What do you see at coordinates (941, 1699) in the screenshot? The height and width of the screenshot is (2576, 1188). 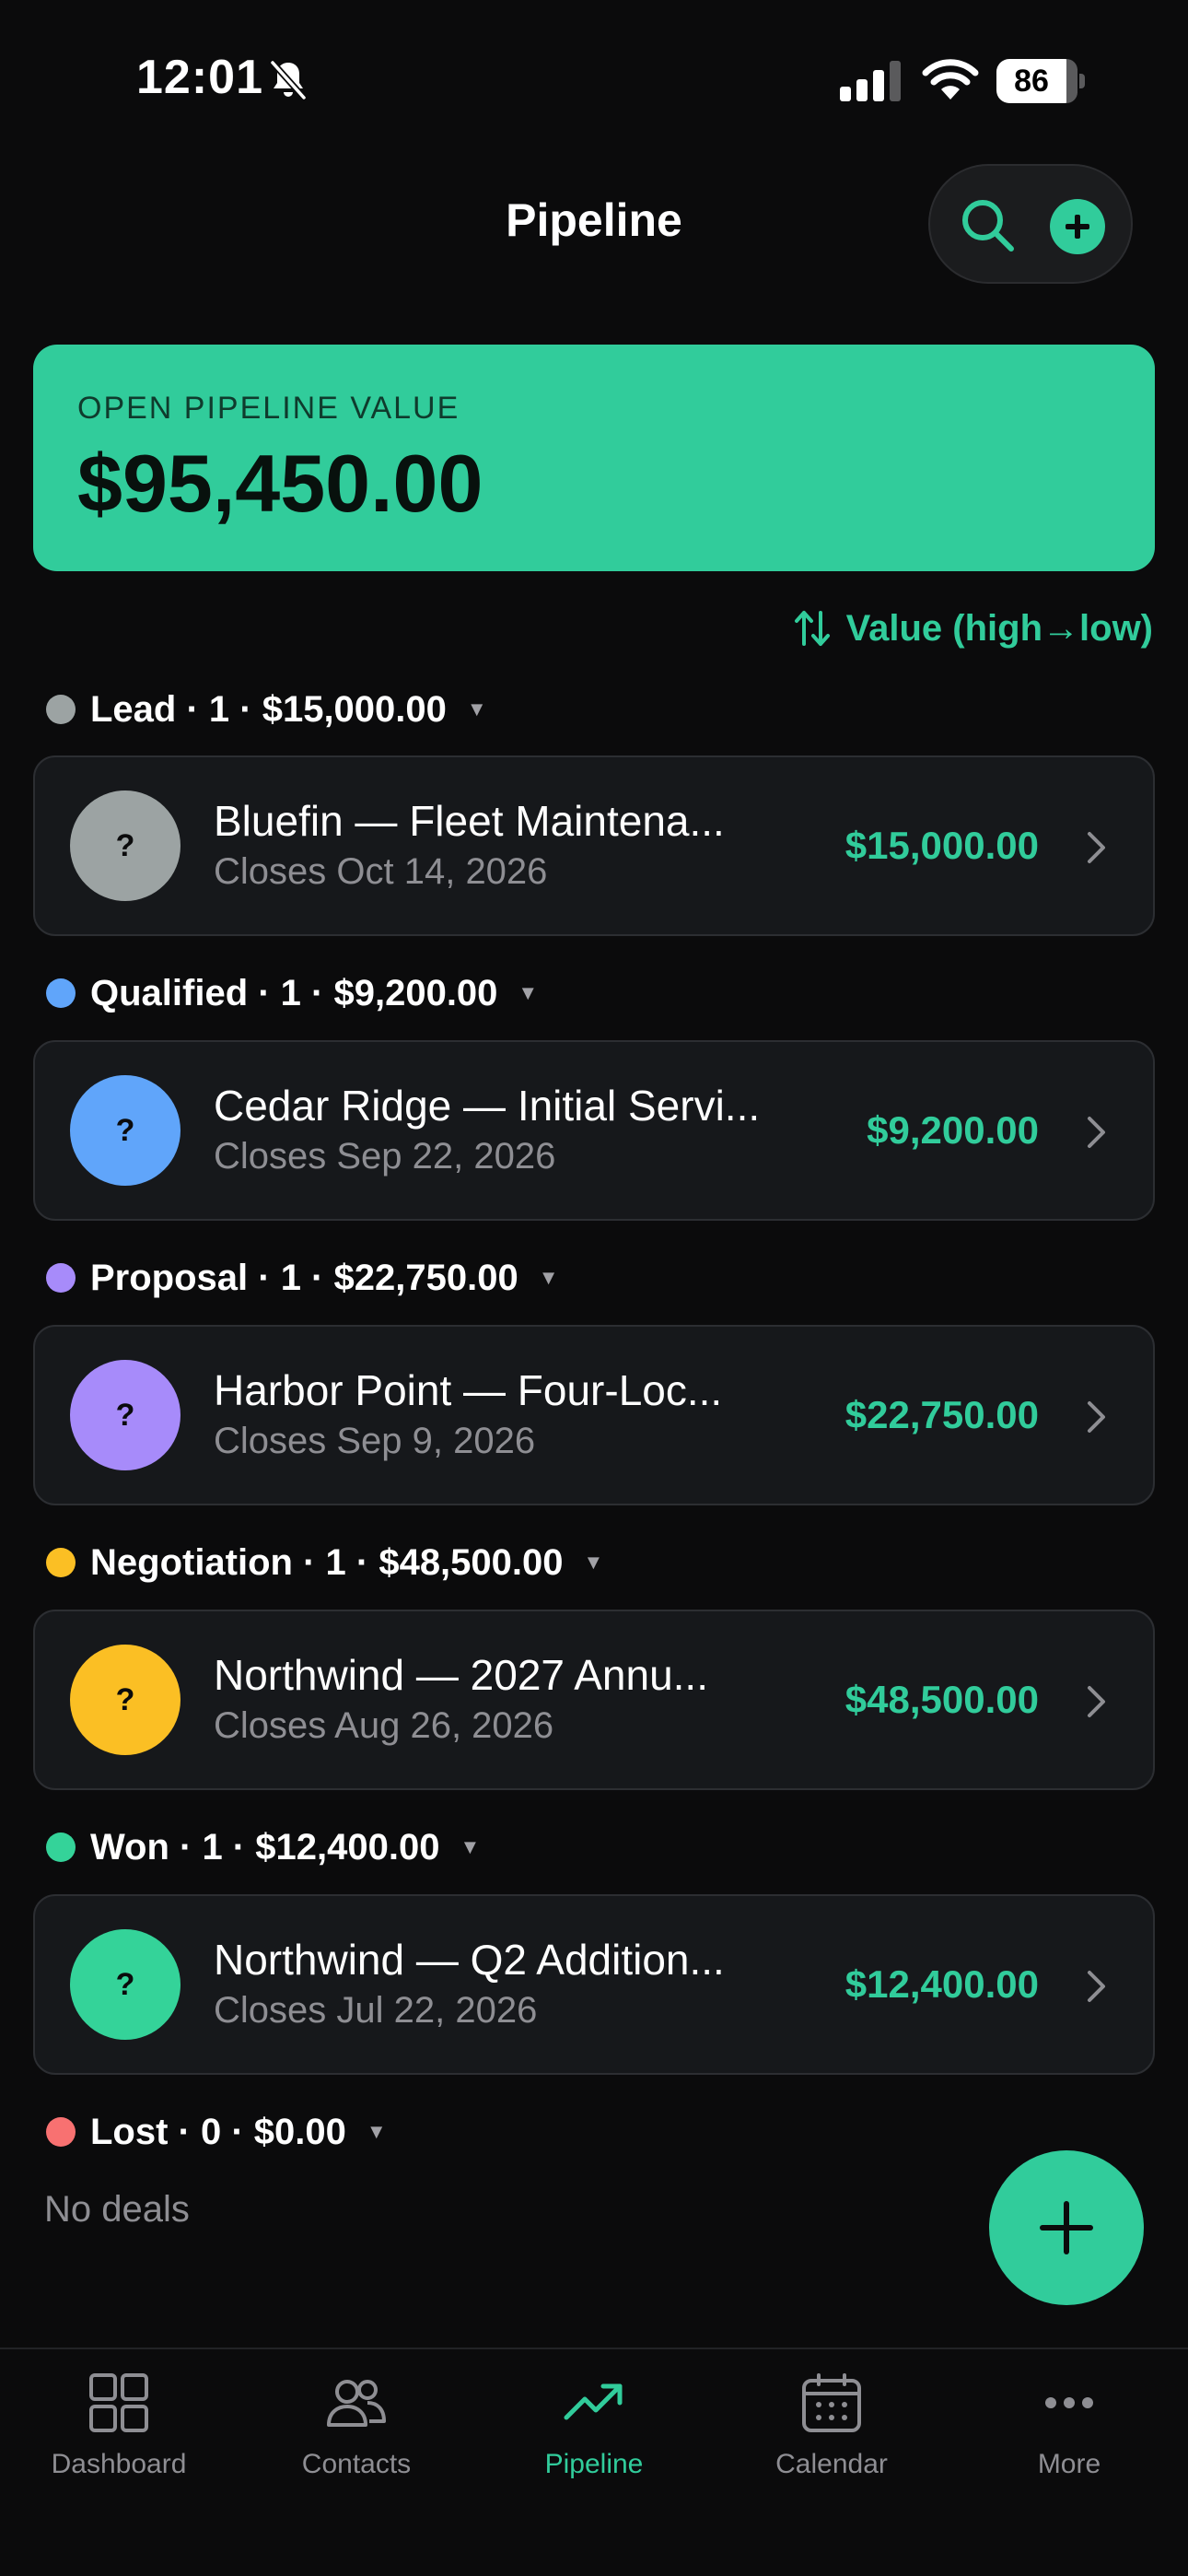 I see `deal-amount: $48,500.00` at bounding box center [941, 1699].